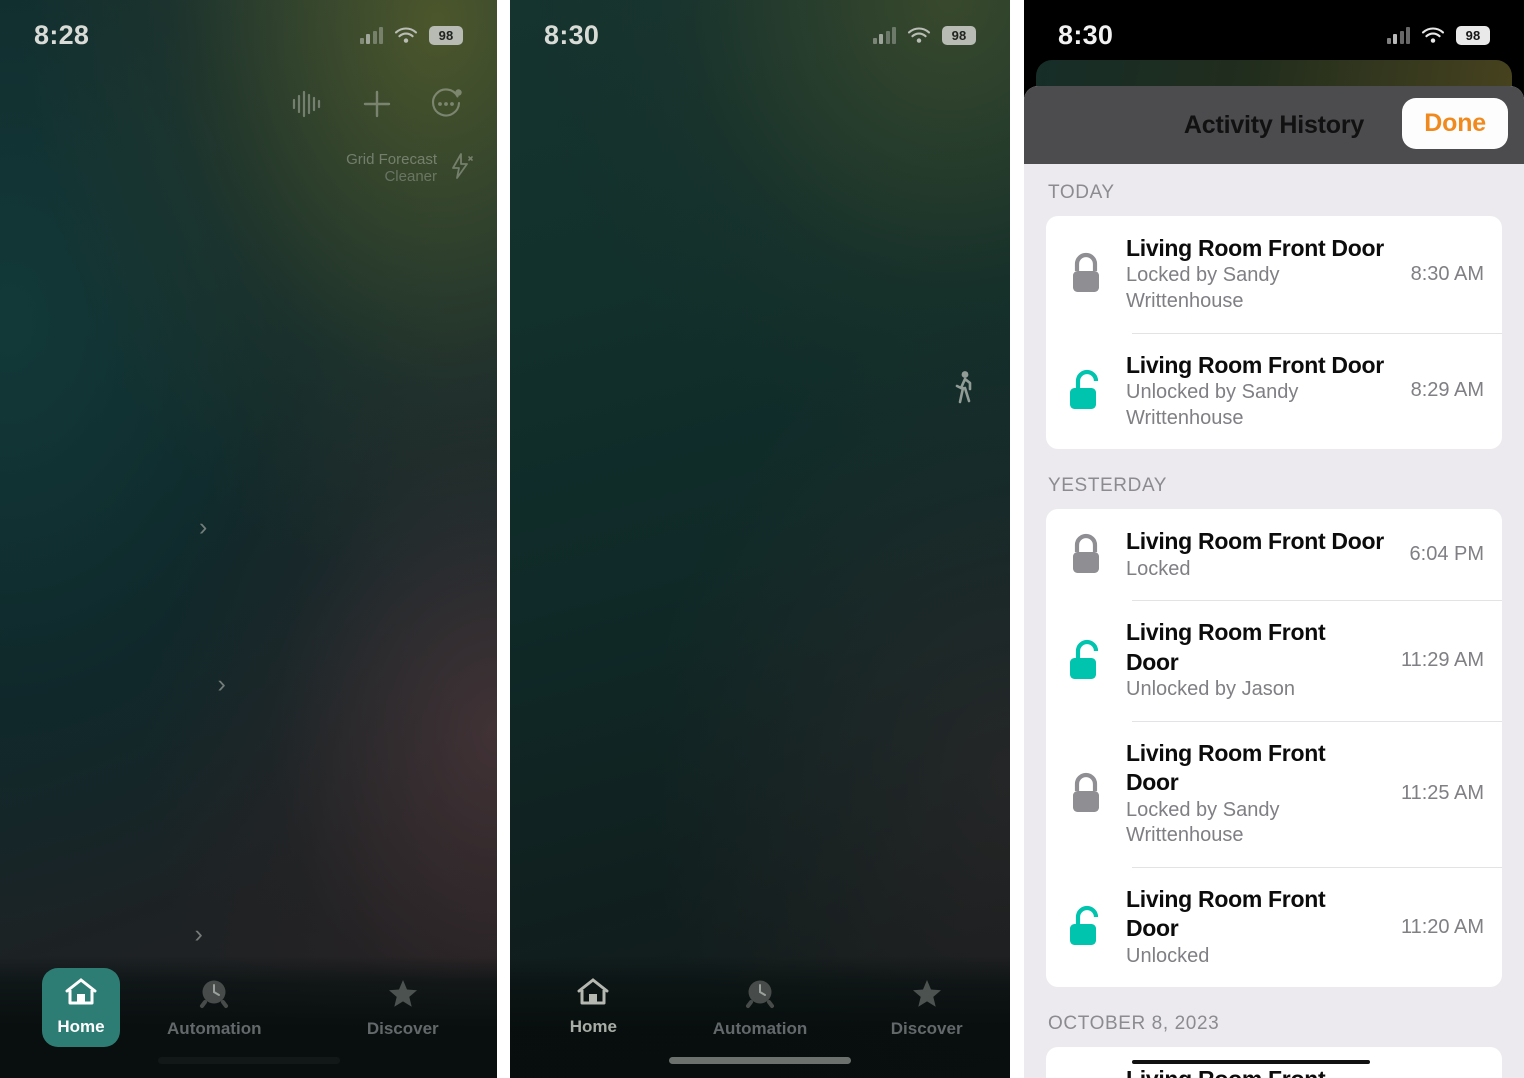  I want to click on grid-forecast: Grid Forecast Cleaner, so click(410, 170).